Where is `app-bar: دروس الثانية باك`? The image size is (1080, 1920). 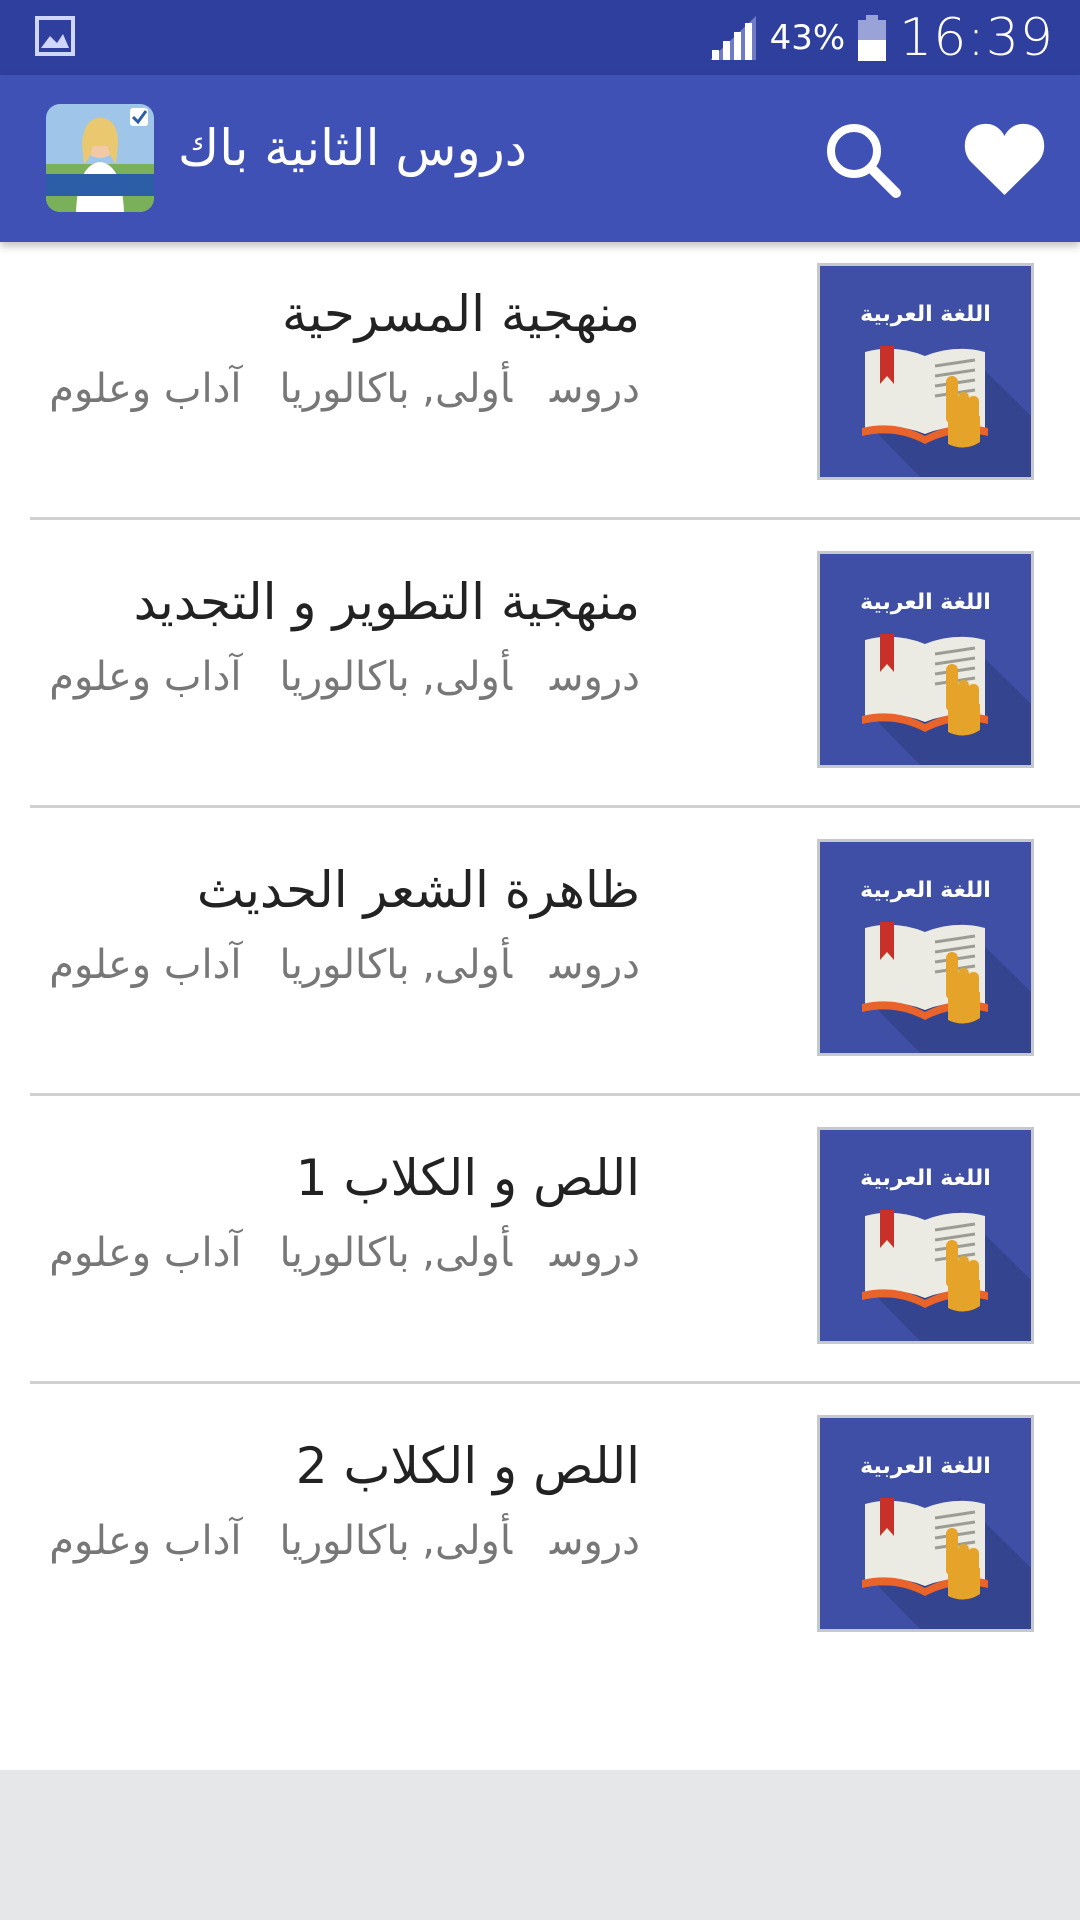
app-bar: دروس الثانية باك is located at coordinates (540, 158).